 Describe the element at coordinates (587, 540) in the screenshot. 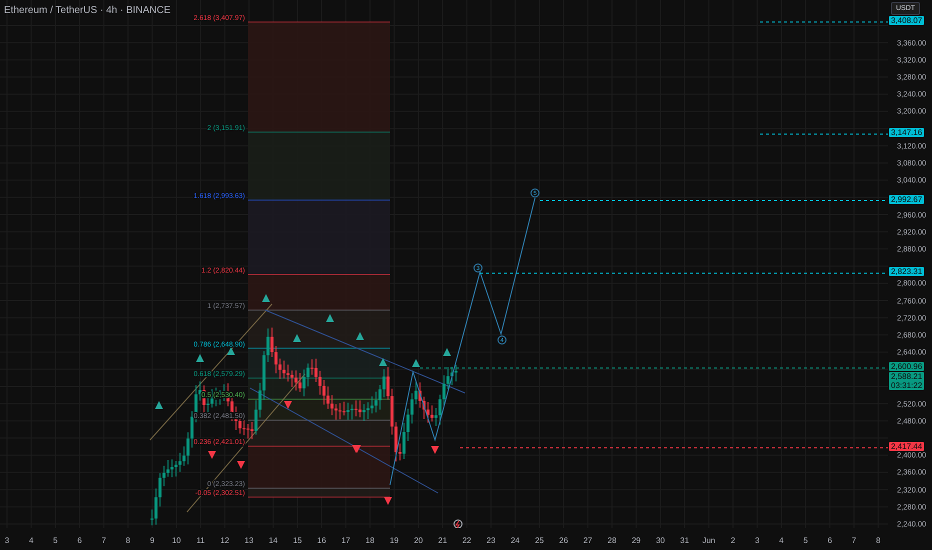

I see `date-label: 27` at that location.